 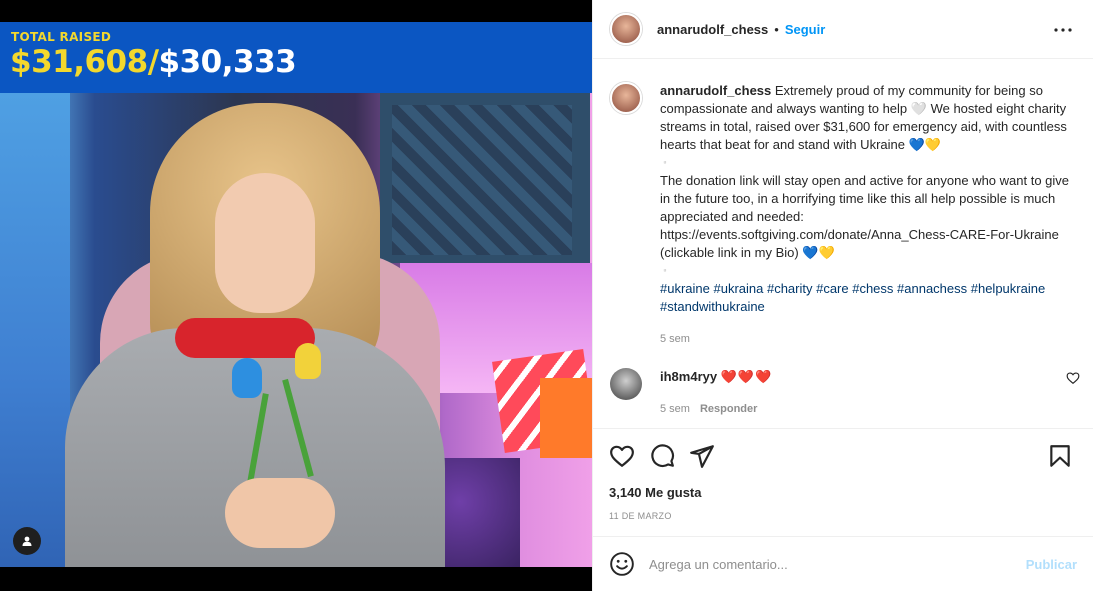 What do you see at coordinates (280, 513) in the screenshot?
I see `person-hands` at bounding box center [280, 513].